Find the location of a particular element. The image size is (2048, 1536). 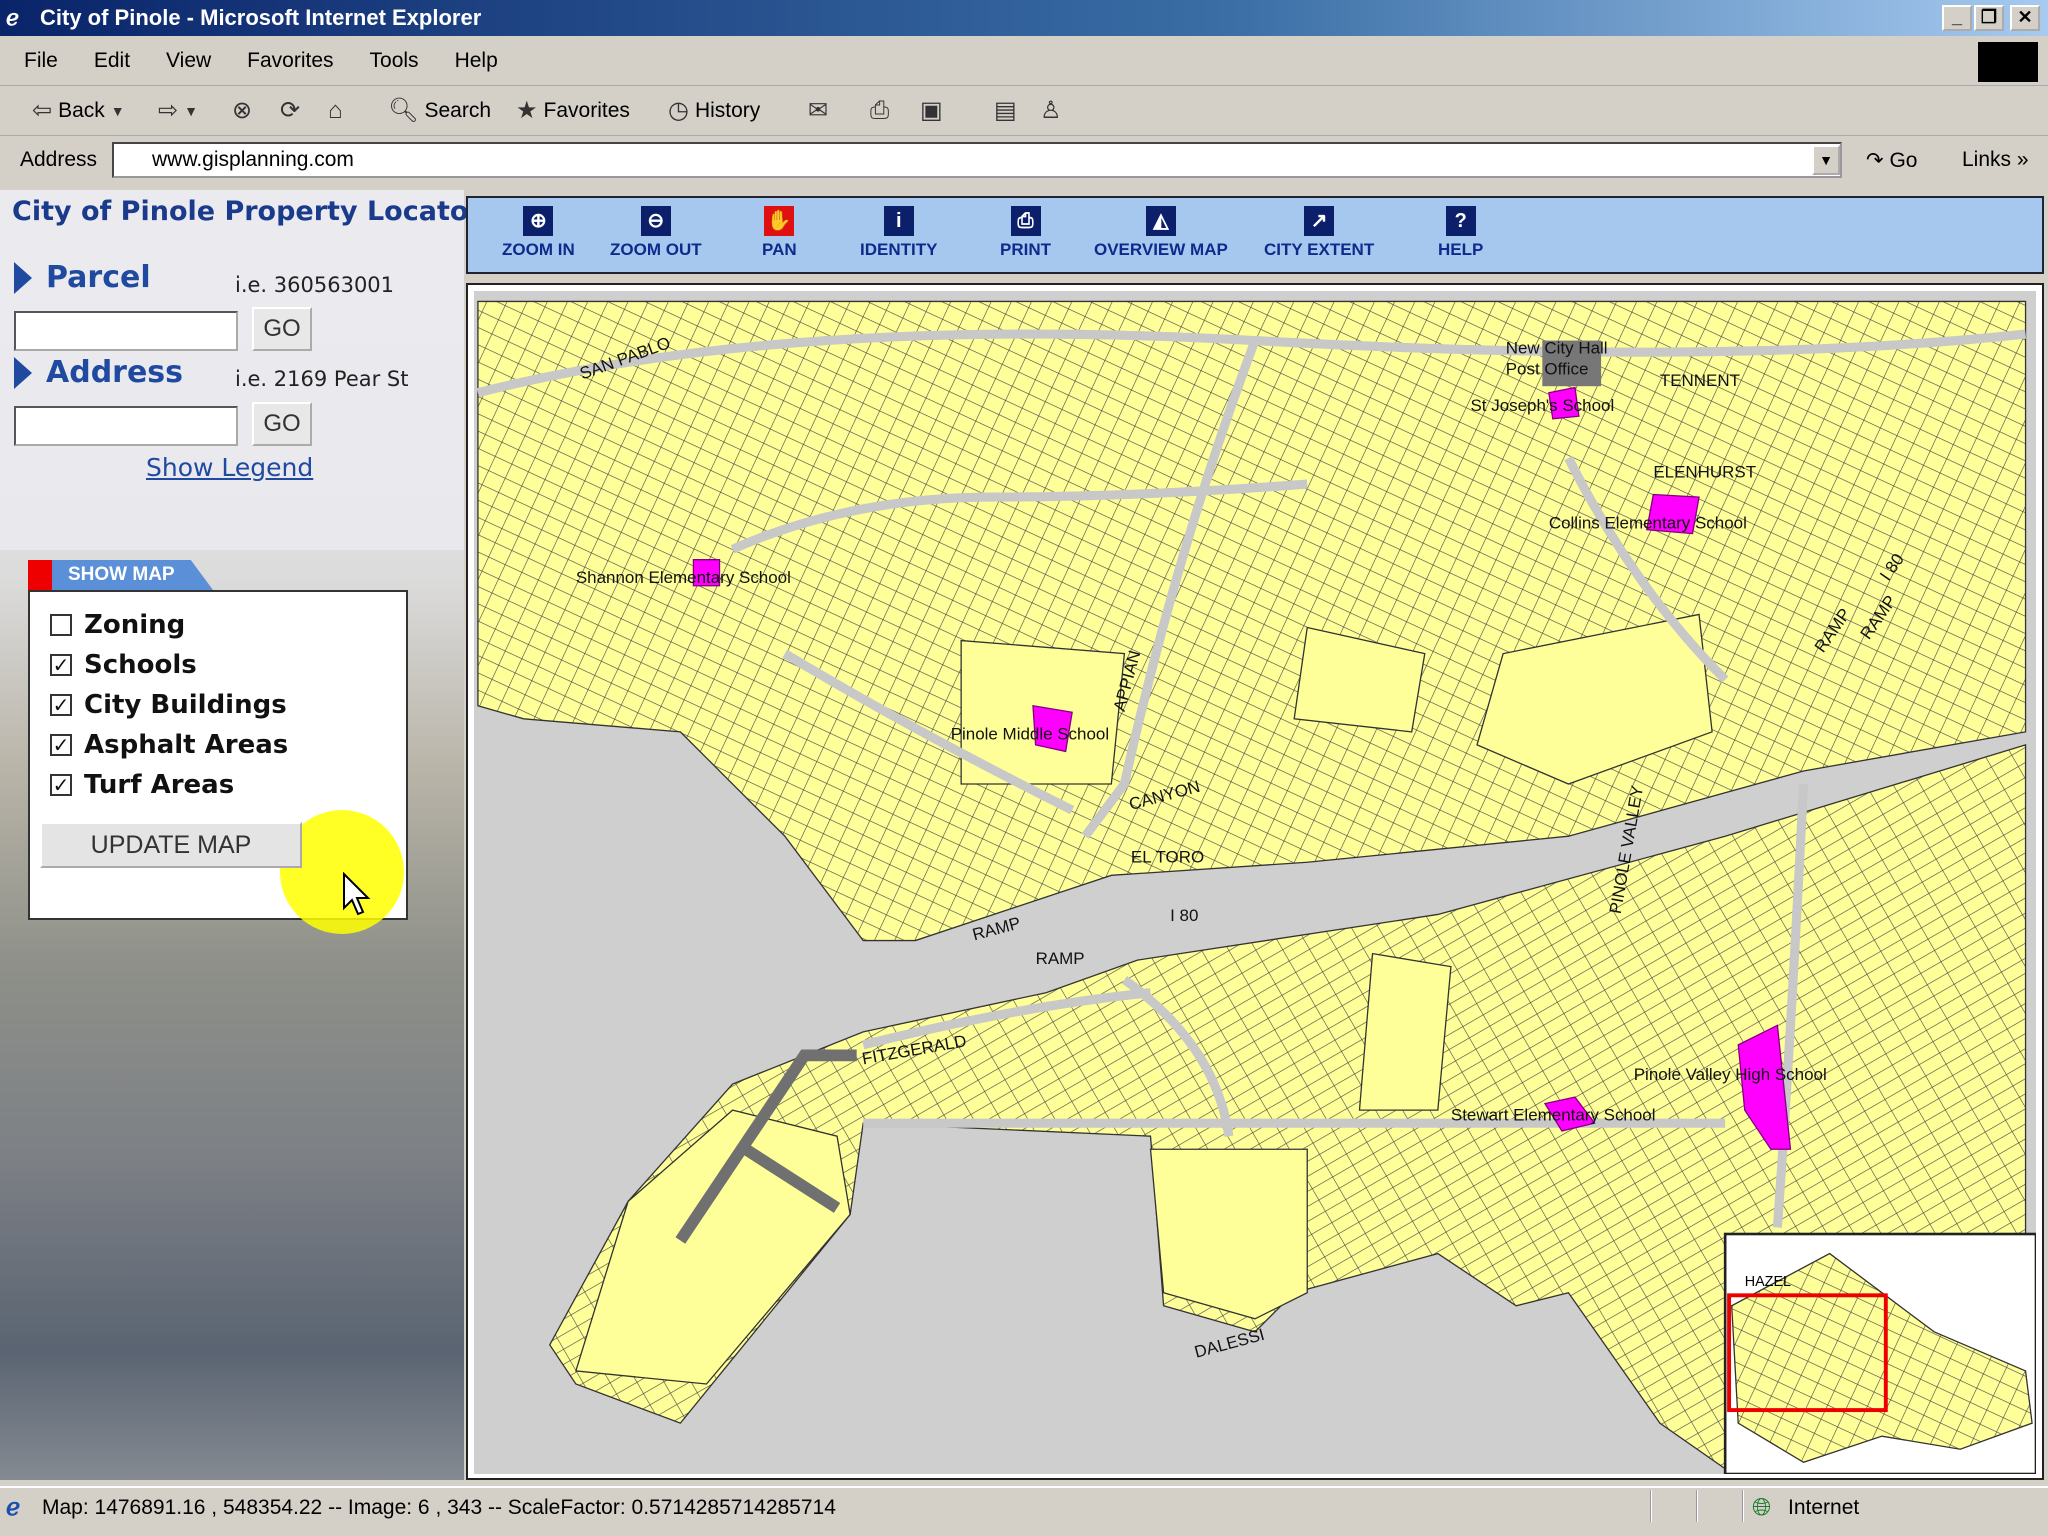

layer-turf-areas: ✓ Turf Areas is located at coordinates (142, 785).